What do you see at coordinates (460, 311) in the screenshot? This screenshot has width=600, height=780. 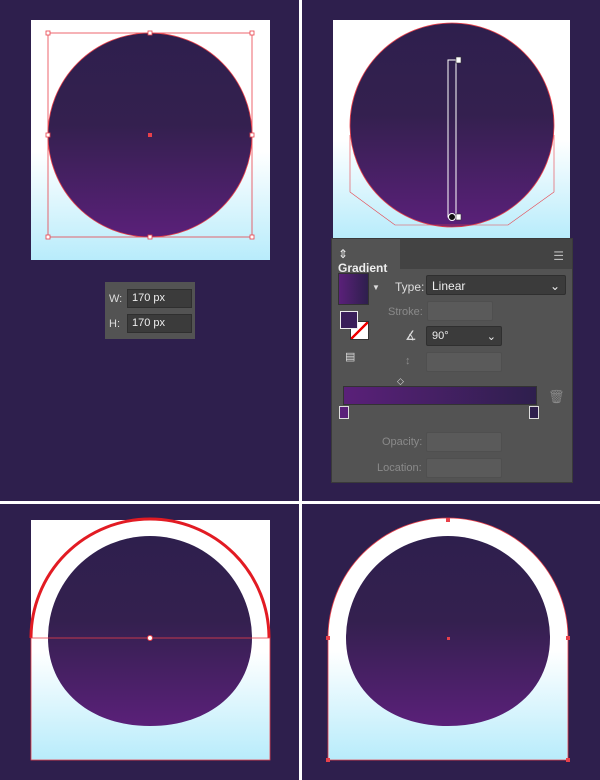 I see `stroke-options` at bounding box center [460, 311].